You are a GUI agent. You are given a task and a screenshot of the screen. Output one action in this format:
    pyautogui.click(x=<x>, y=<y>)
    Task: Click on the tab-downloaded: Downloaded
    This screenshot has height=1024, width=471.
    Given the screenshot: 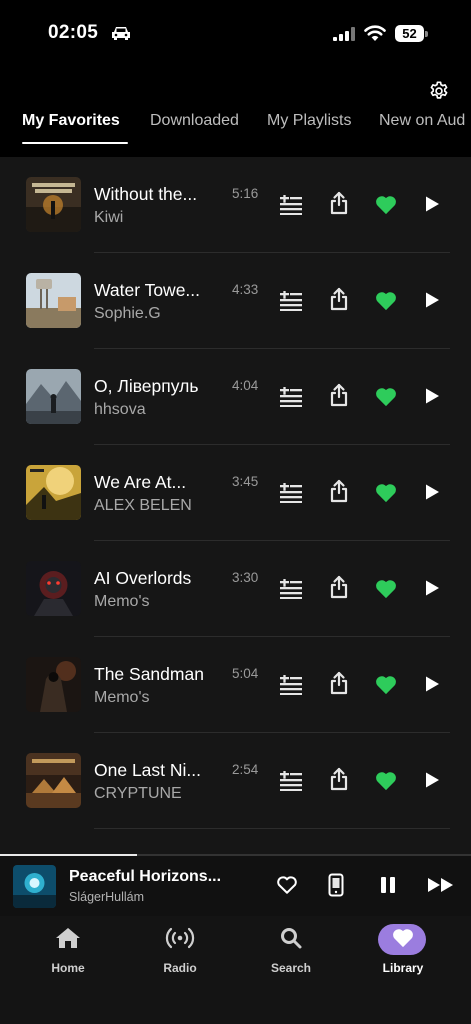 What is the action you would take?
    pyautogui.click(x=194, y=132)
    